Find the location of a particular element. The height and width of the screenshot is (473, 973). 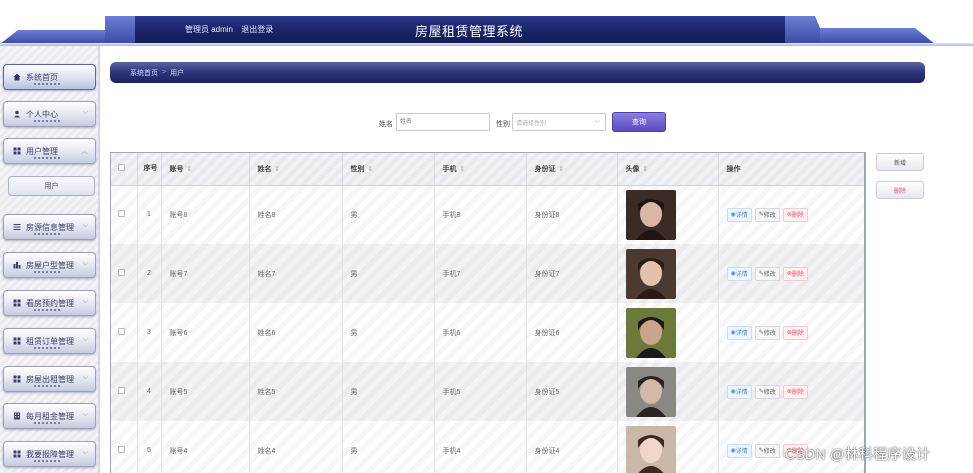

select-all-header is located at coordinates (124, 169).